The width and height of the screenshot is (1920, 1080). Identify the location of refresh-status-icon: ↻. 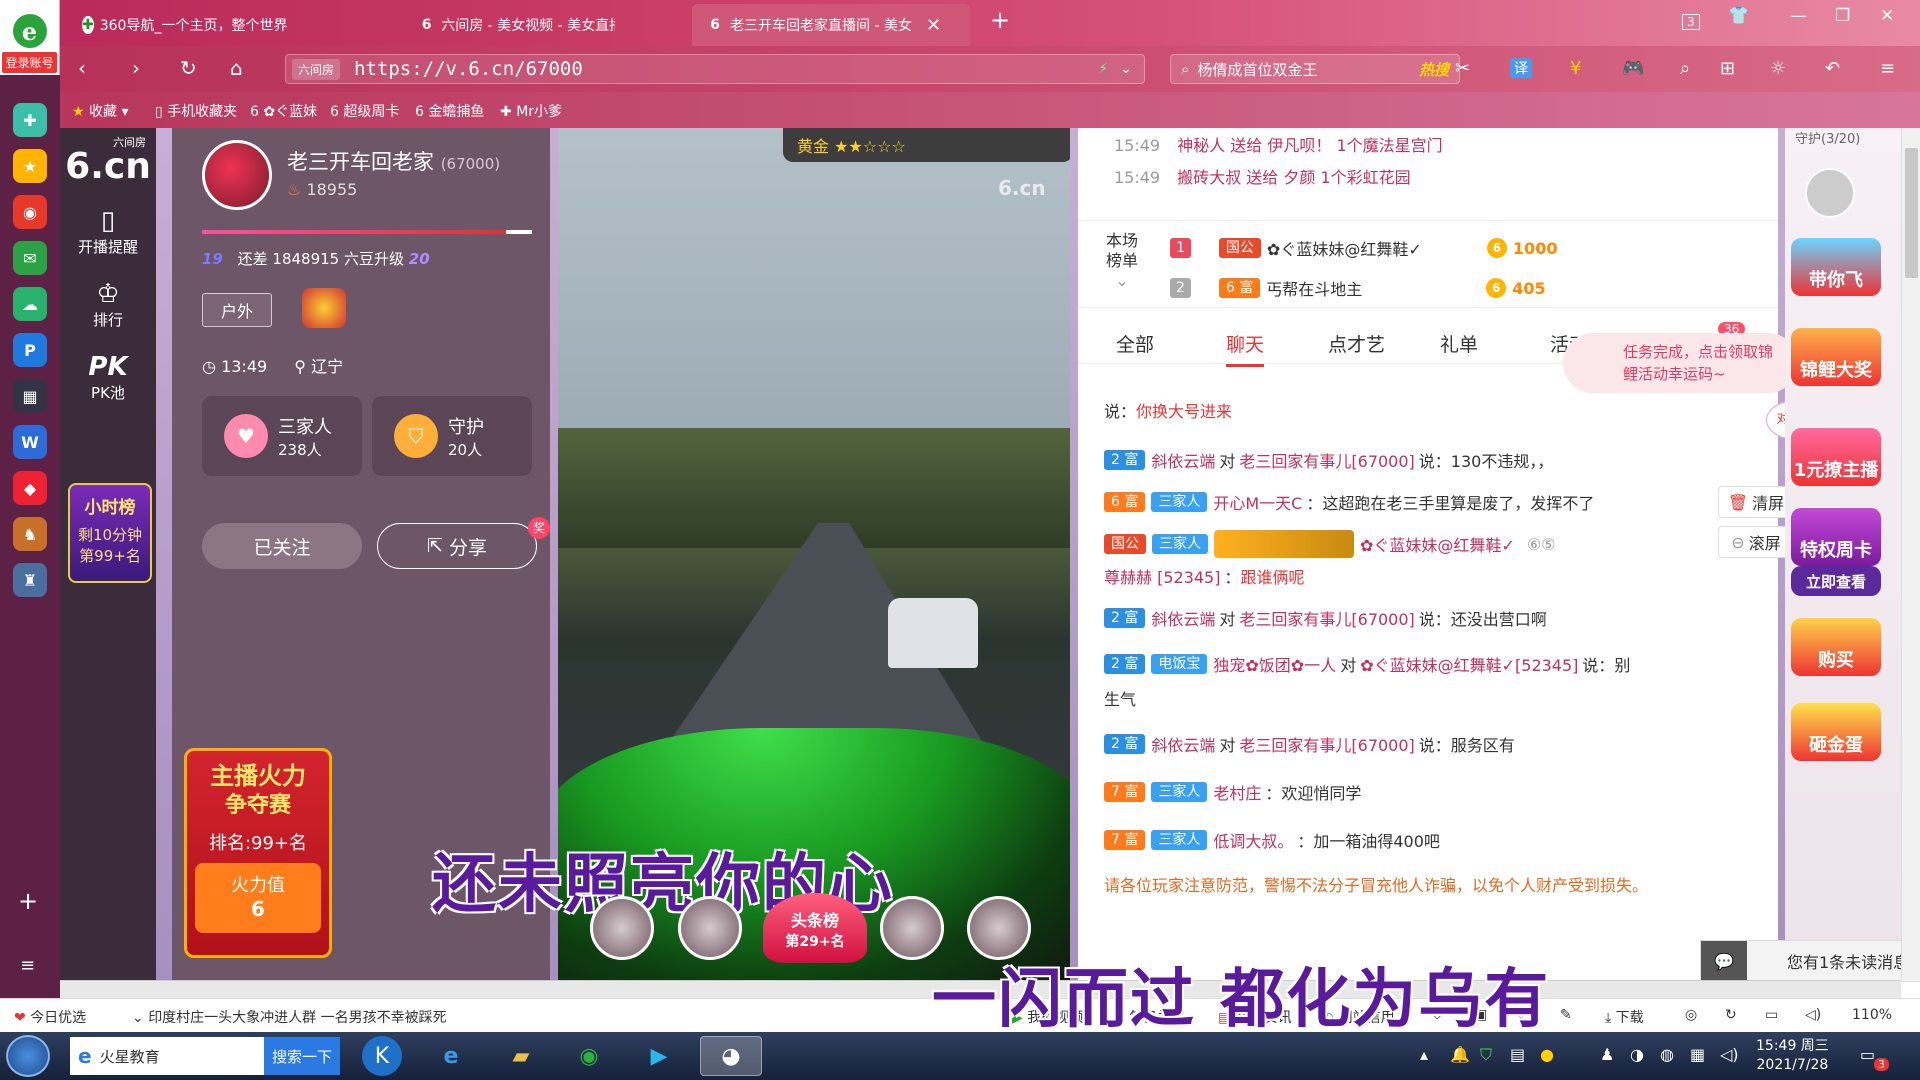
(1731, 1015).